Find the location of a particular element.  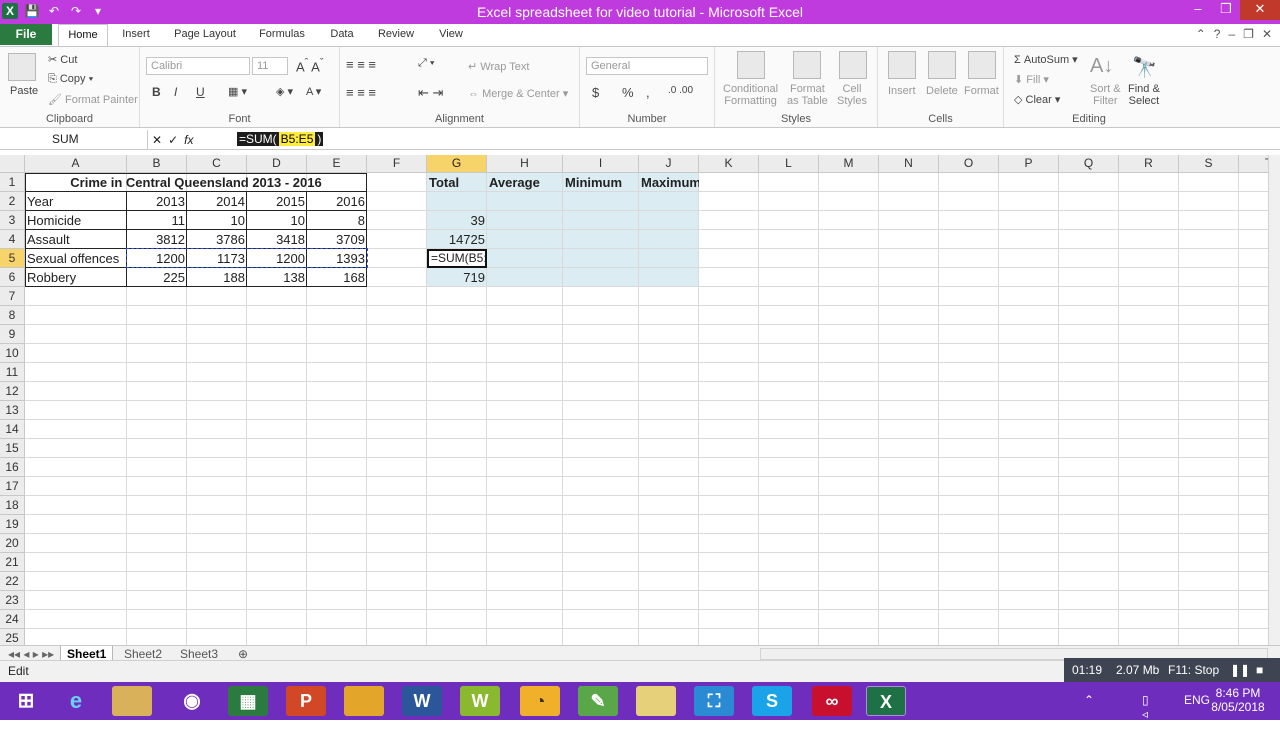

fill-color-icon: ◈ ▾ is located at coordinates (284, 91).